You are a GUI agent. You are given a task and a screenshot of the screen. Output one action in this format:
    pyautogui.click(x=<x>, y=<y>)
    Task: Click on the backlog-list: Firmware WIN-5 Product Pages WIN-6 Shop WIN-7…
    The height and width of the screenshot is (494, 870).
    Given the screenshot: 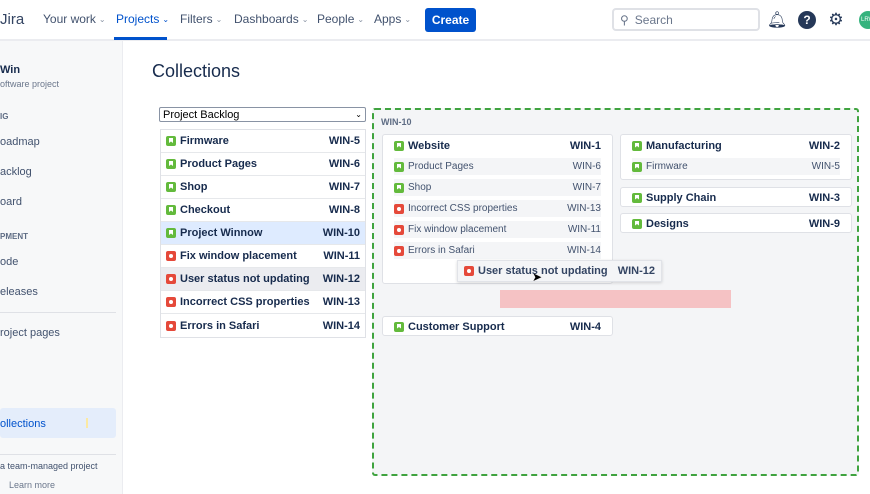 What is the action you would take?
    pyautogui.click(x=263, y=233)
    